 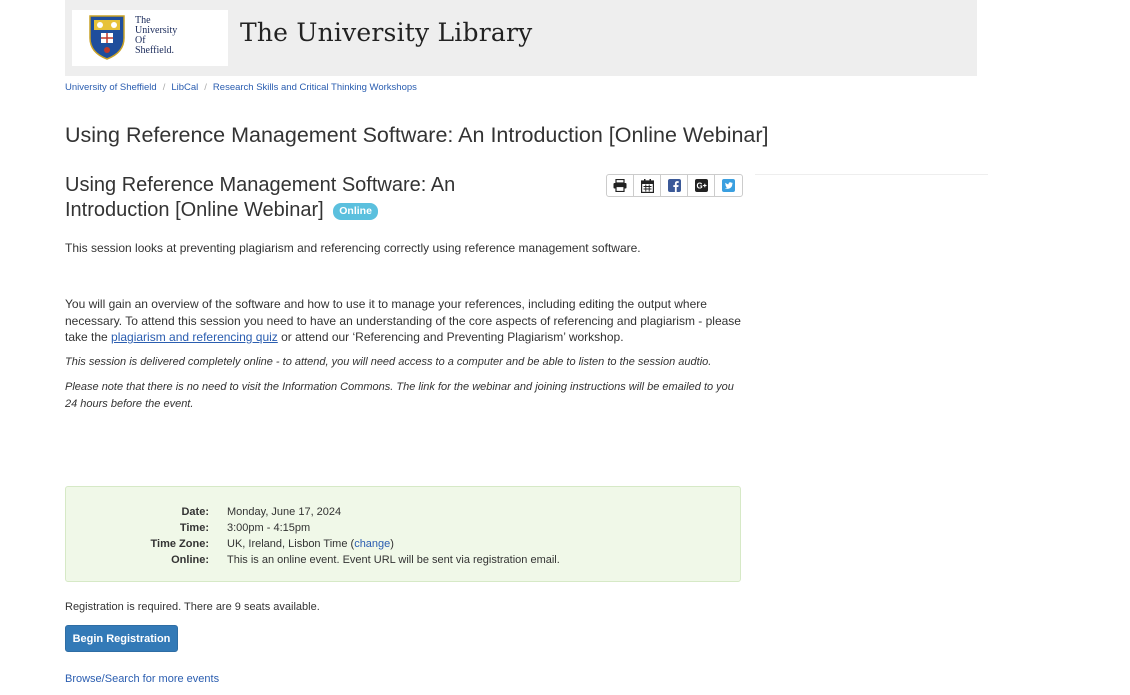 What do you see at coordinates (121, 638) in the screenshot?
I see `begin-registration-button: Begin Registration` at bounding box center [121, 638].